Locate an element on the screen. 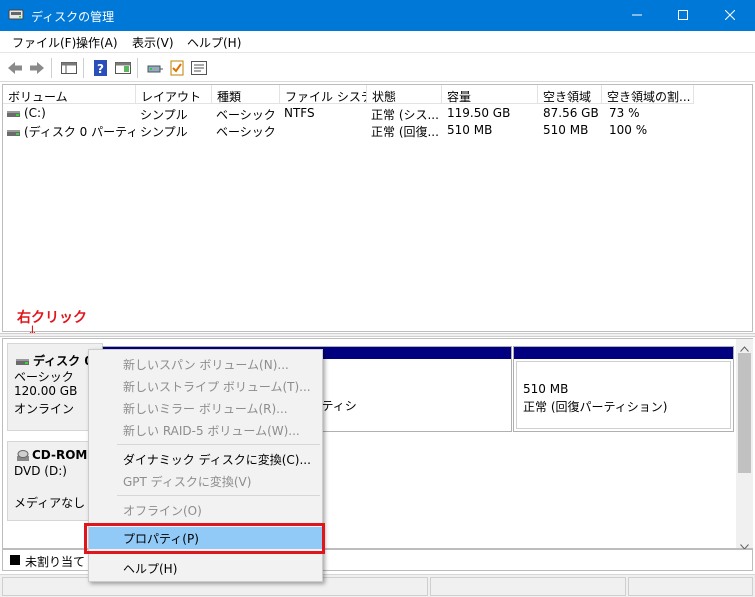  capacity-cell: 510 MB is located at coordinates (470, 130).